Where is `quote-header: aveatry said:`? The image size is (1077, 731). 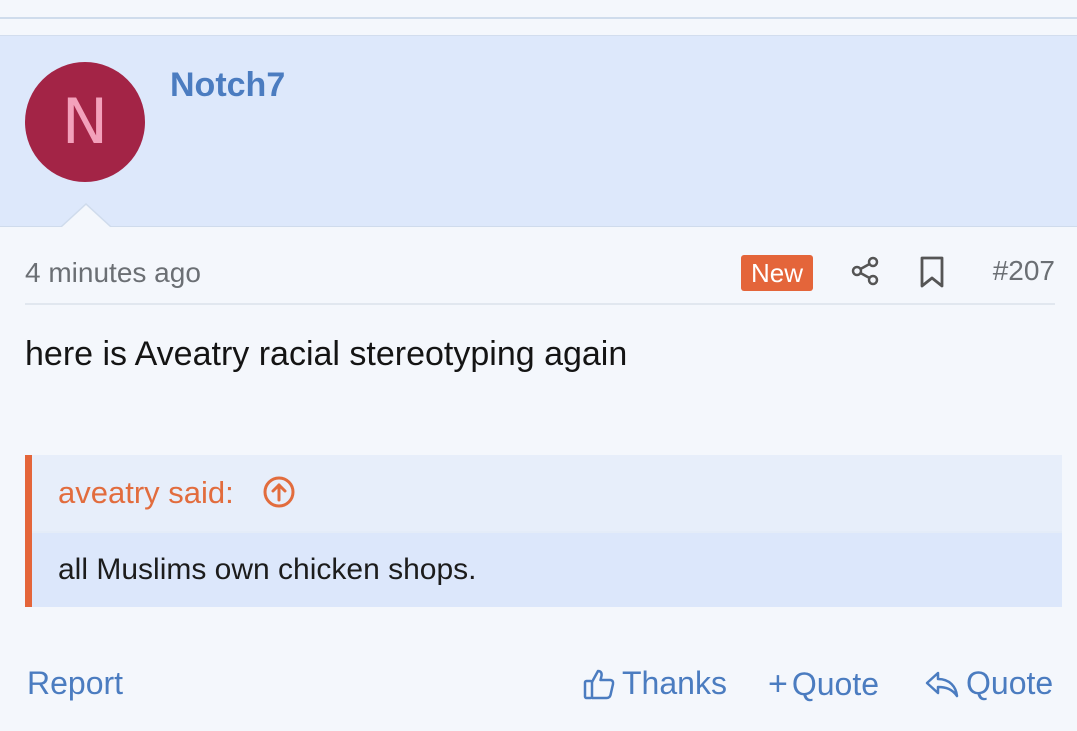 quote-header: aveatry said: is located at coordinates (547, 493).